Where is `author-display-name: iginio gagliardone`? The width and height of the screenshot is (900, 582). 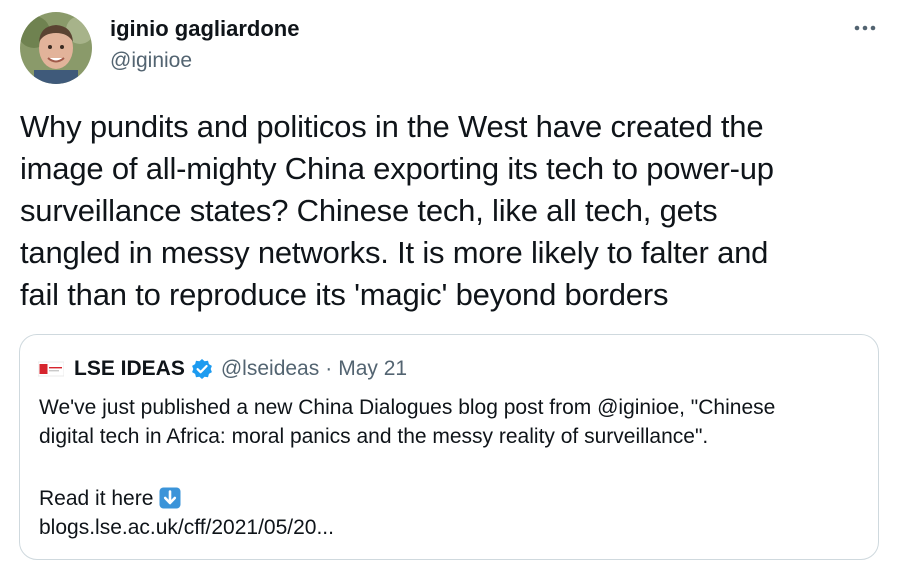
author-display-name: iginio gagliardone is located at coordinates (204, 29).